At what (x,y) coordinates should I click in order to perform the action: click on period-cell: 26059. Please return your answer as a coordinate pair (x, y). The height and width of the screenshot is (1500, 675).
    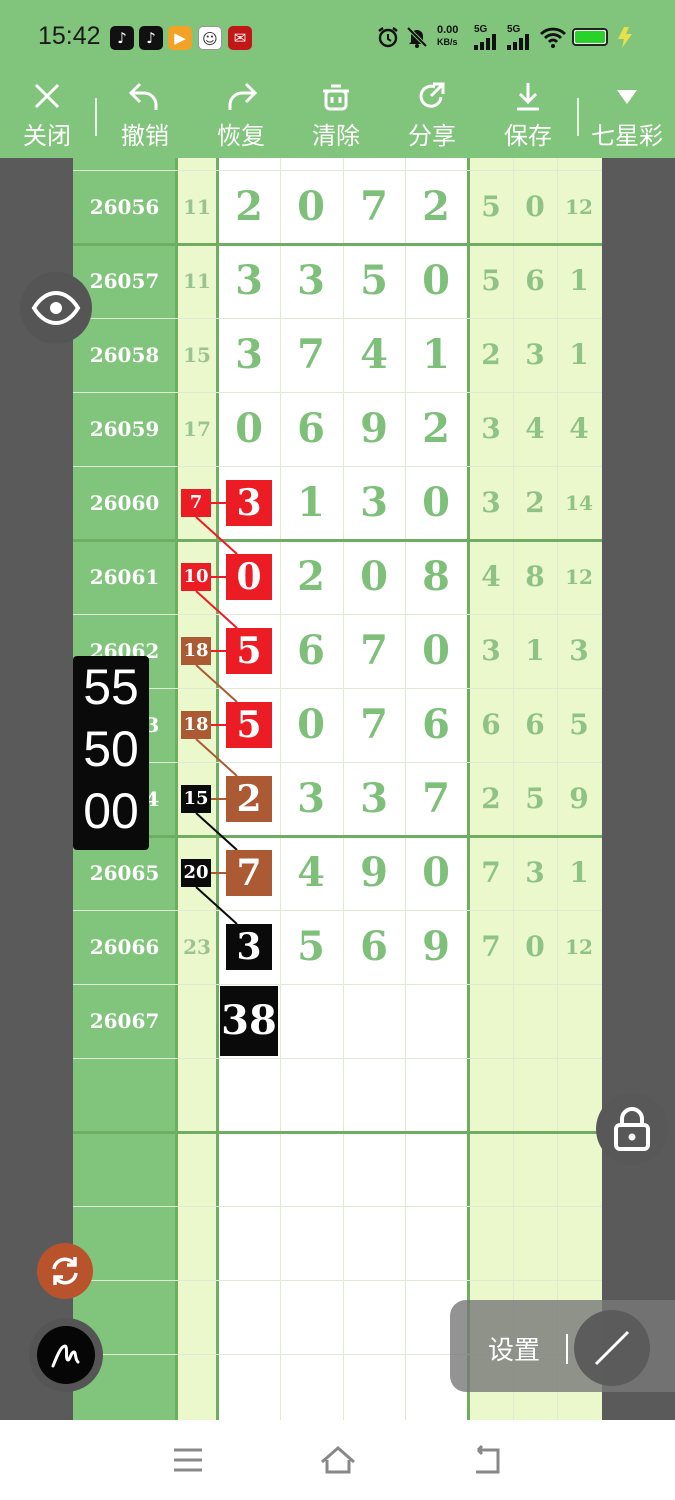
    Looking at the image, I should click on (124, 429).